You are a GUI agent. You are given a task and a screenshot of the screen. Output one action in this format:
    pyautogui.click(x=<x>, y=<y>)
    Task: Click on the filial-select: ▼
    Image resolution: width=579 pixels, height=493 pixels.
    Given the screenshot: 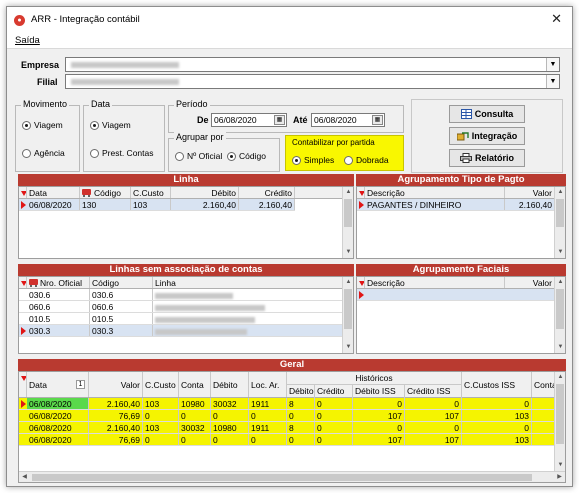 What is the action you would take?
    pyautogui.click(x=312, y=81)
    